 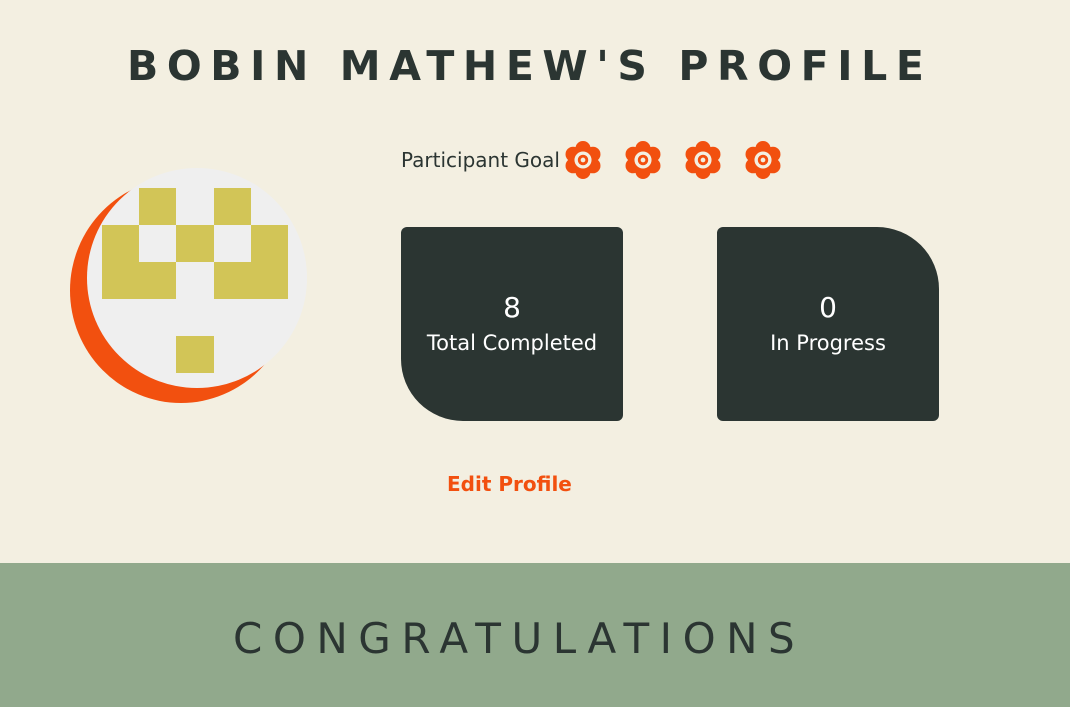 I want to click on avatar, so click(x=190, y=288).